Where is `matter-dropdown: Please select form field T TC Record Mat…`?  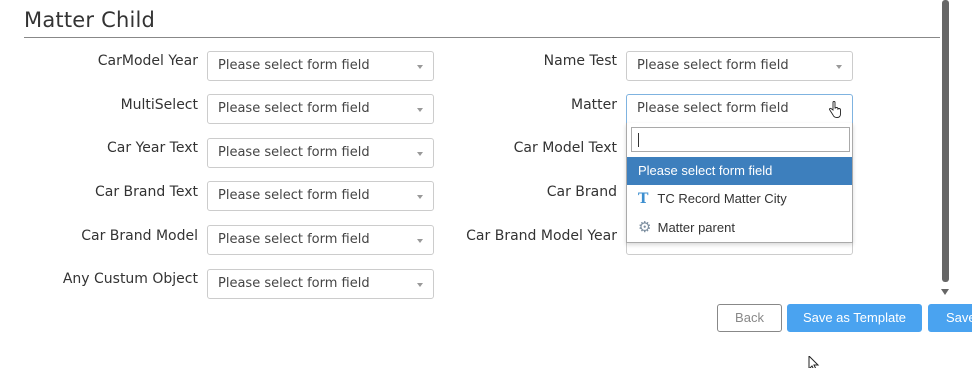 matter-dropdown: Please select form field T TC Record Mat… is located at coordinates (739, 183).